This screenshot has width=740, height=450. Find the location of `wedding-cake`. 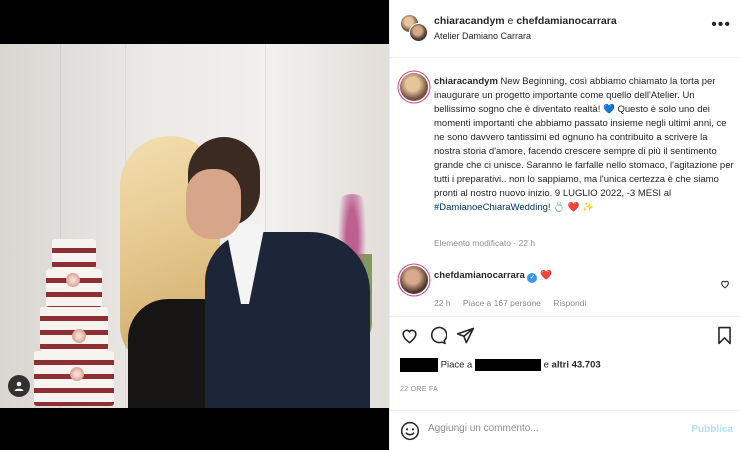

wedding-cake is located at coordinates (74, 323).